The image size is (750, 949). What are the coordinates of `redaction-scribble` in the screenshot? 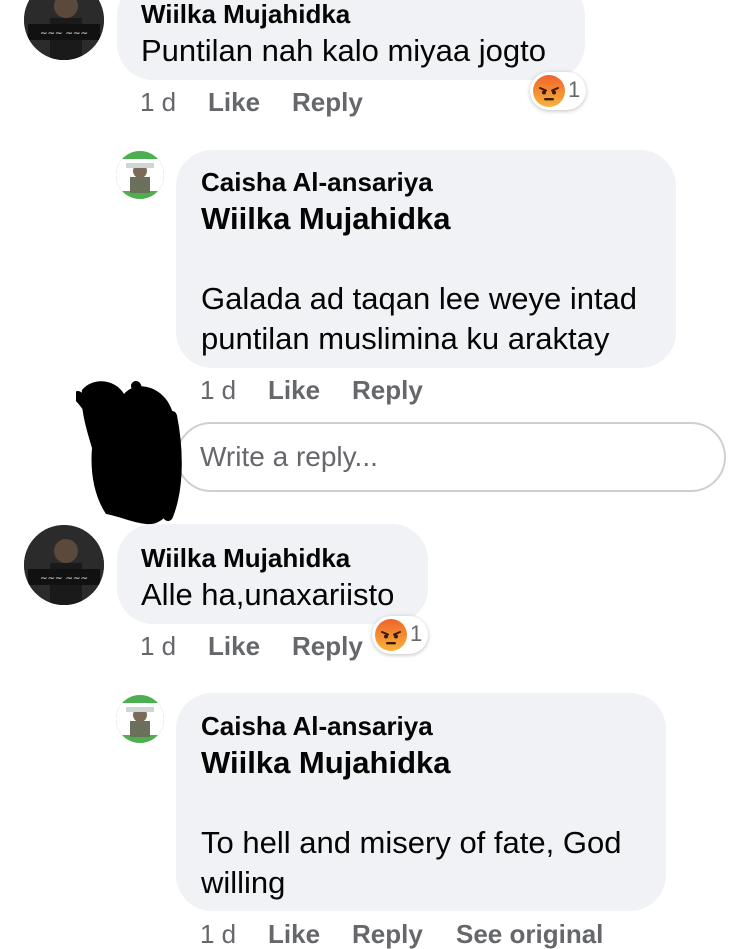 It's located at (129, 453).